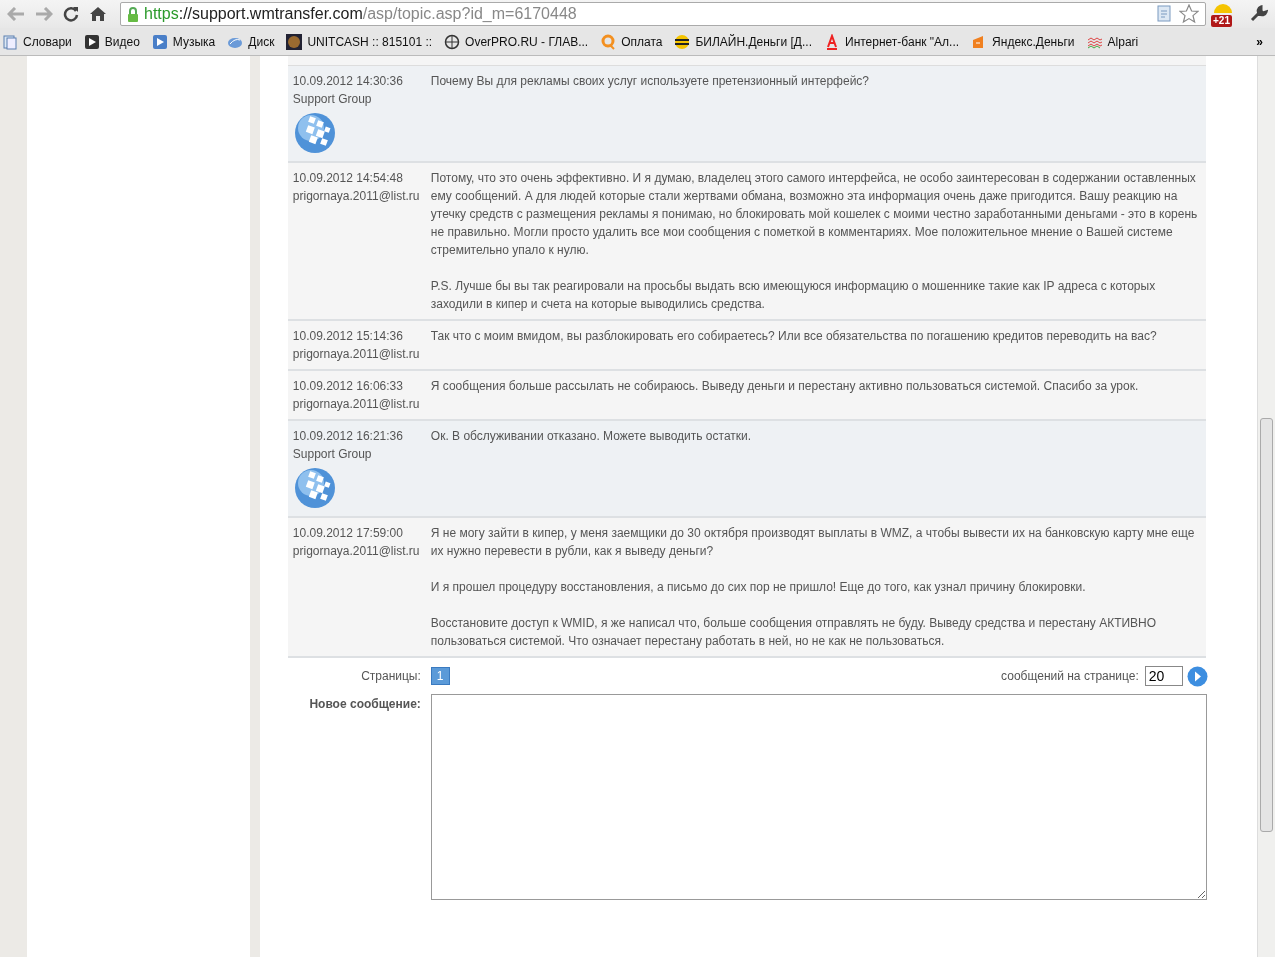 This screenshot has height=957, width=1275. I want to click on message-text: Ок. В обслуживании отказано. Можете выводить остатки., so click(591, 436).